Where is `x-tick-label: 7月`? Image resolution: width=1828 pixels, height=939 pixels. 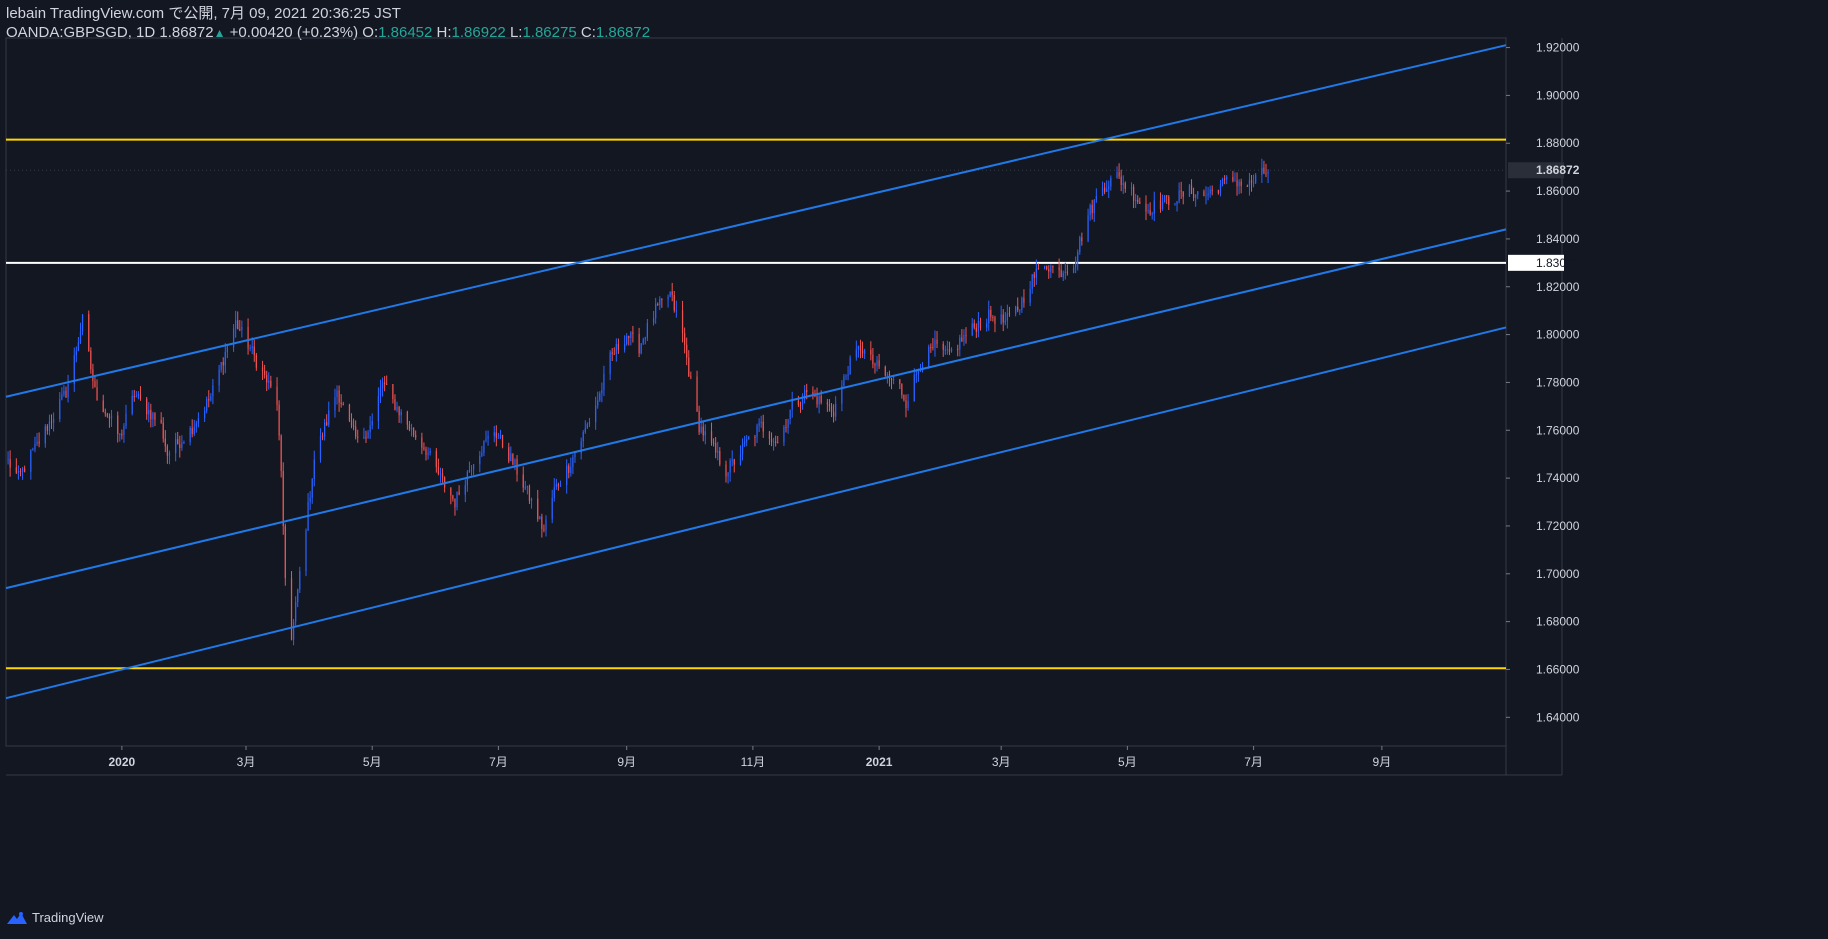
x-tick-label: 7月 is located at coordinates (498, 762).